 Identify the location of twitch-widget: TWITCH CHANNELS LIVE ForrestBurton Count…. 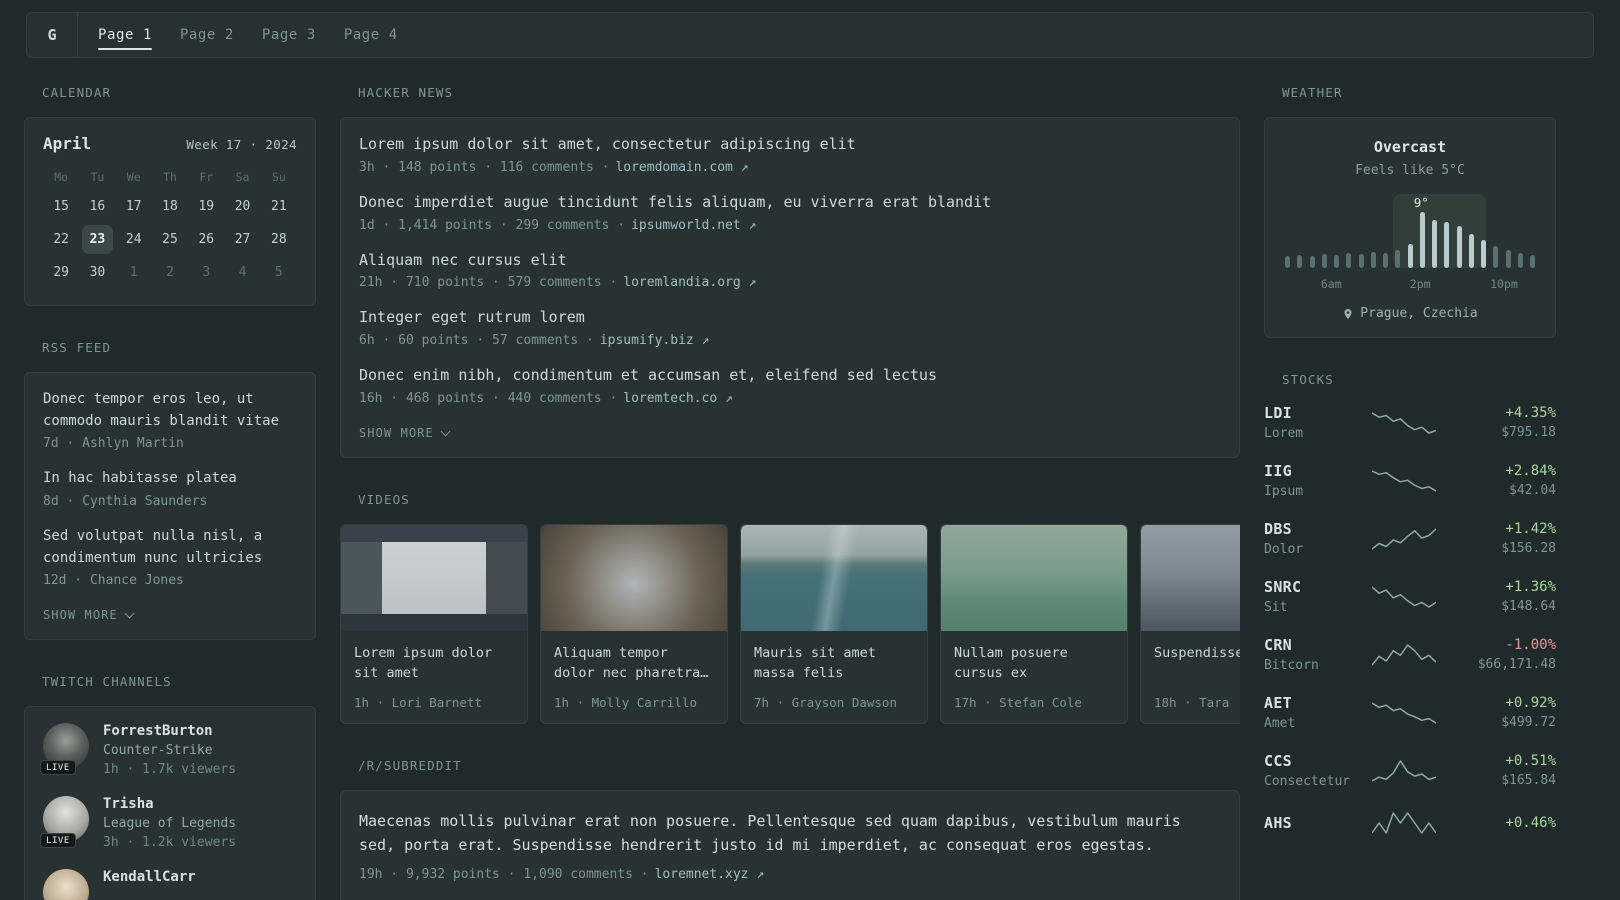
(170, 787).